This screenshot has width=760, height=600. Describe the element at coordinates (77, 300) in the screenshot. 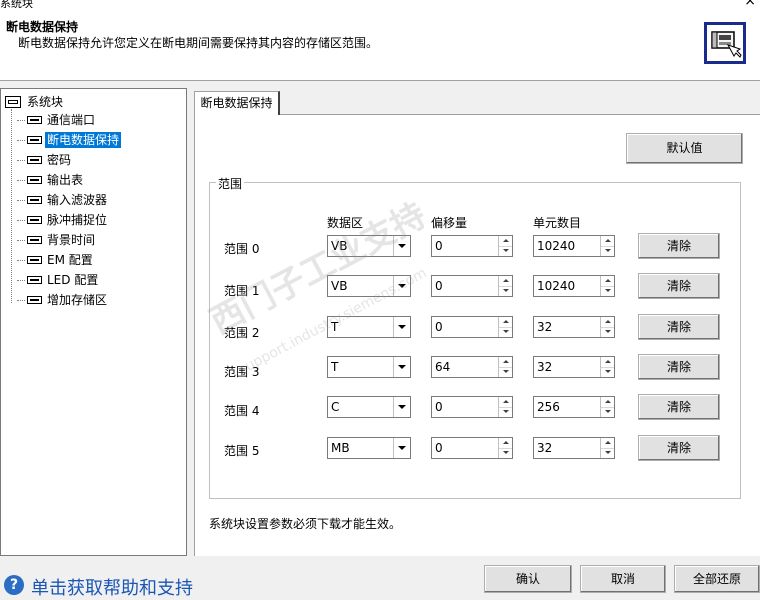

I see `tree-item-label: 增加存储区` at that location.